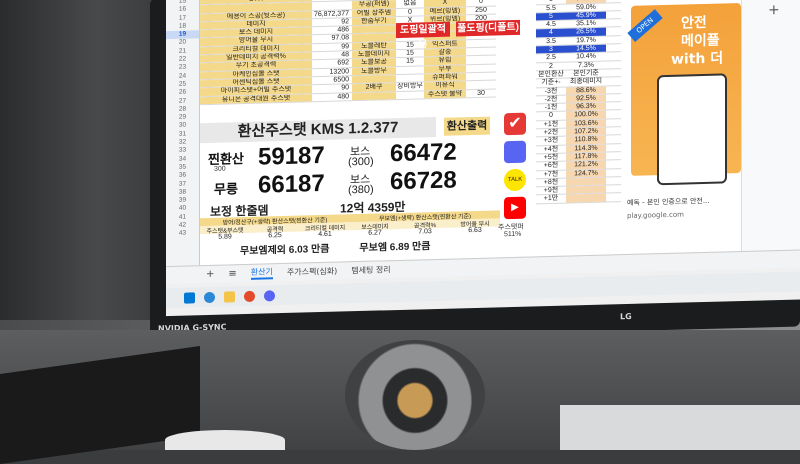  What do you see at coordinates (374, 21) in the screenshot?
I see `stat-label2: 한숨무기` at bounding box center [374, 21].